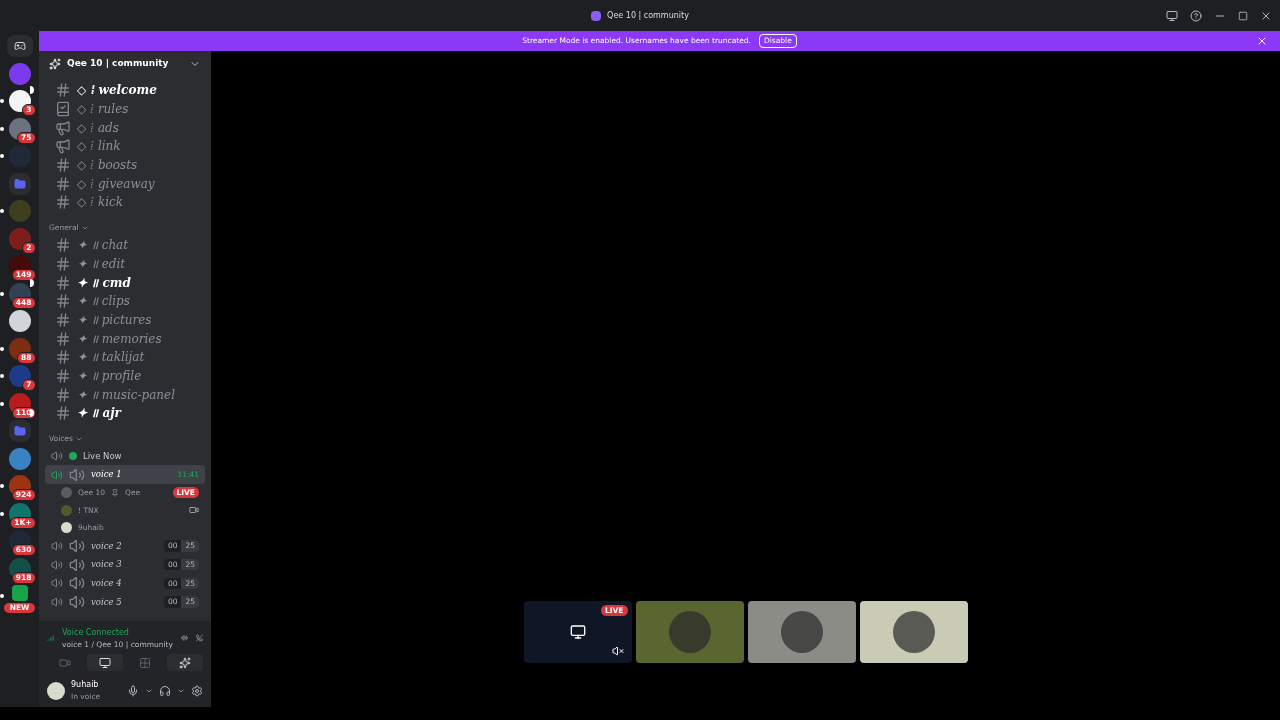 This screenshot has height=720, width=1280. What do you see at coordinates (118, 64) in the screenshot?
I see `server-name: Qee 10 | community` at bounding box center [118, 64].